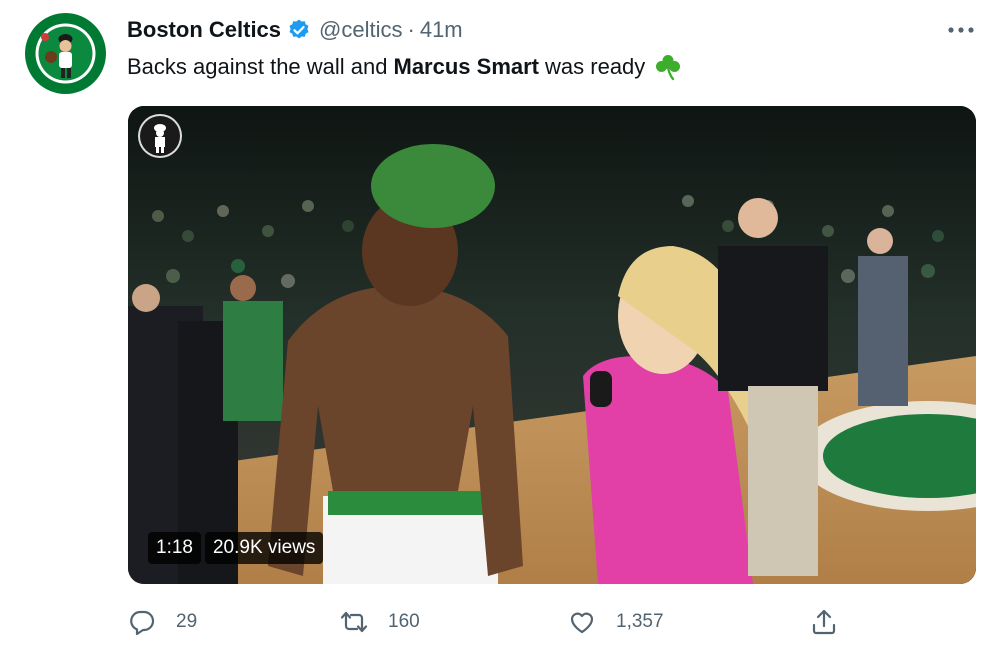  What do you see at coordinates (162, 622) in the screenshot?
I see `reply-button: 29` at bounding box center [162, 622].